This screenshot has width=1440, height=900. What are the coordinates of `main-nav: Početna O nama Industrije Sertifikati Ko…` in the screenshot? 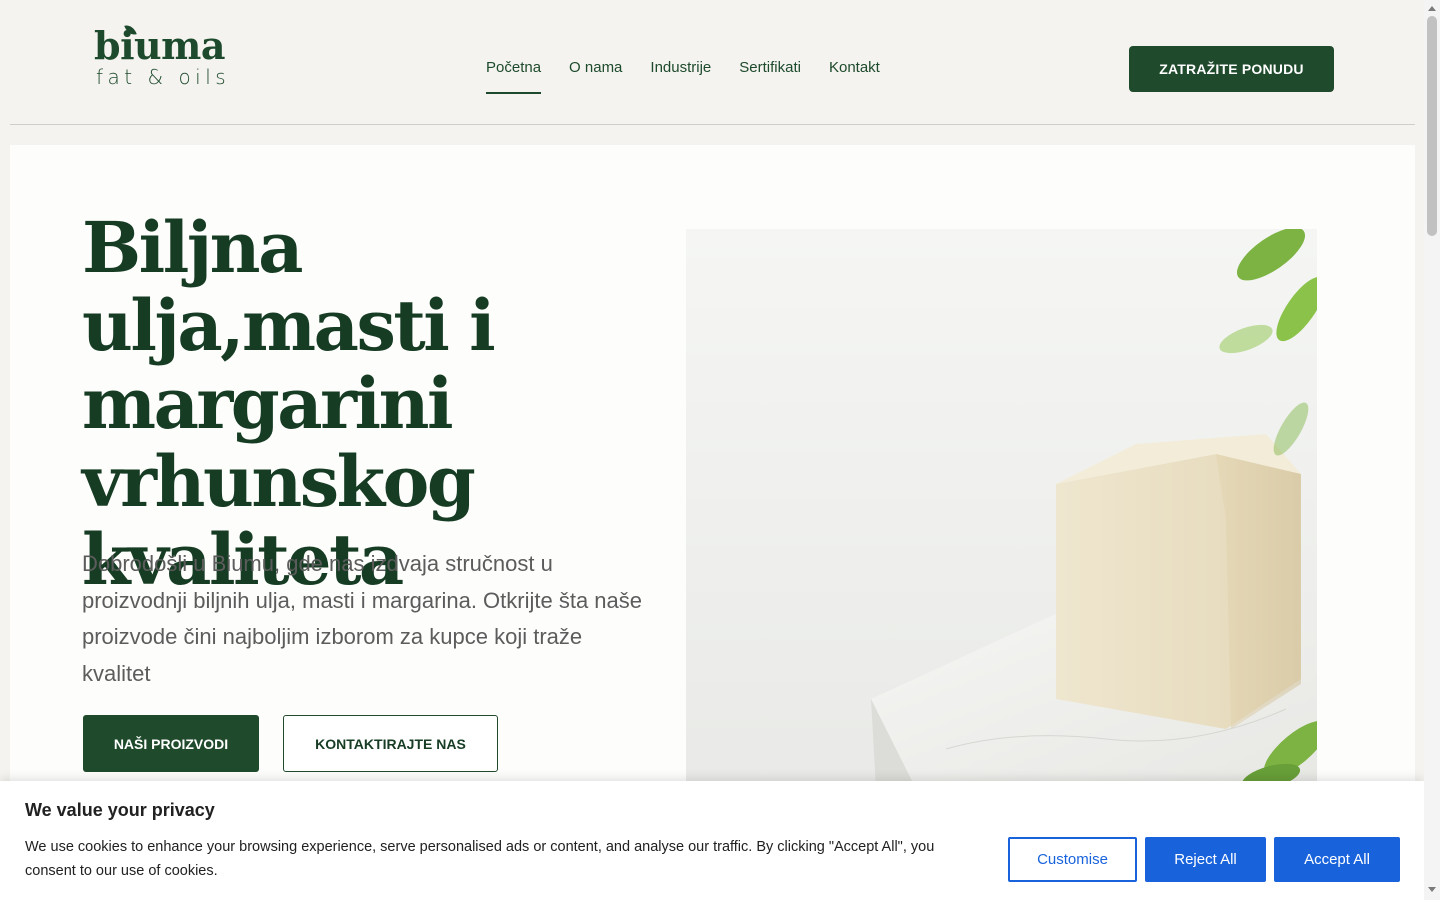 It's located at (683, 76).